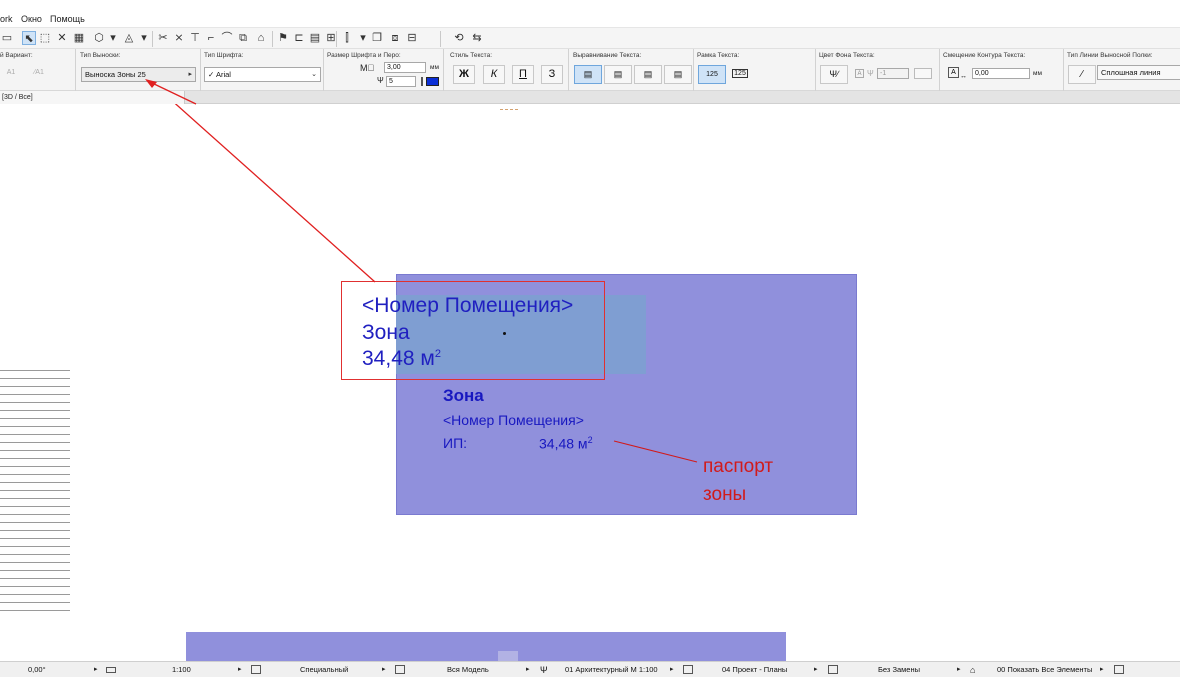  I want to click on font-size-label: Размер Шрифта и Перо:, so click(364, 55).